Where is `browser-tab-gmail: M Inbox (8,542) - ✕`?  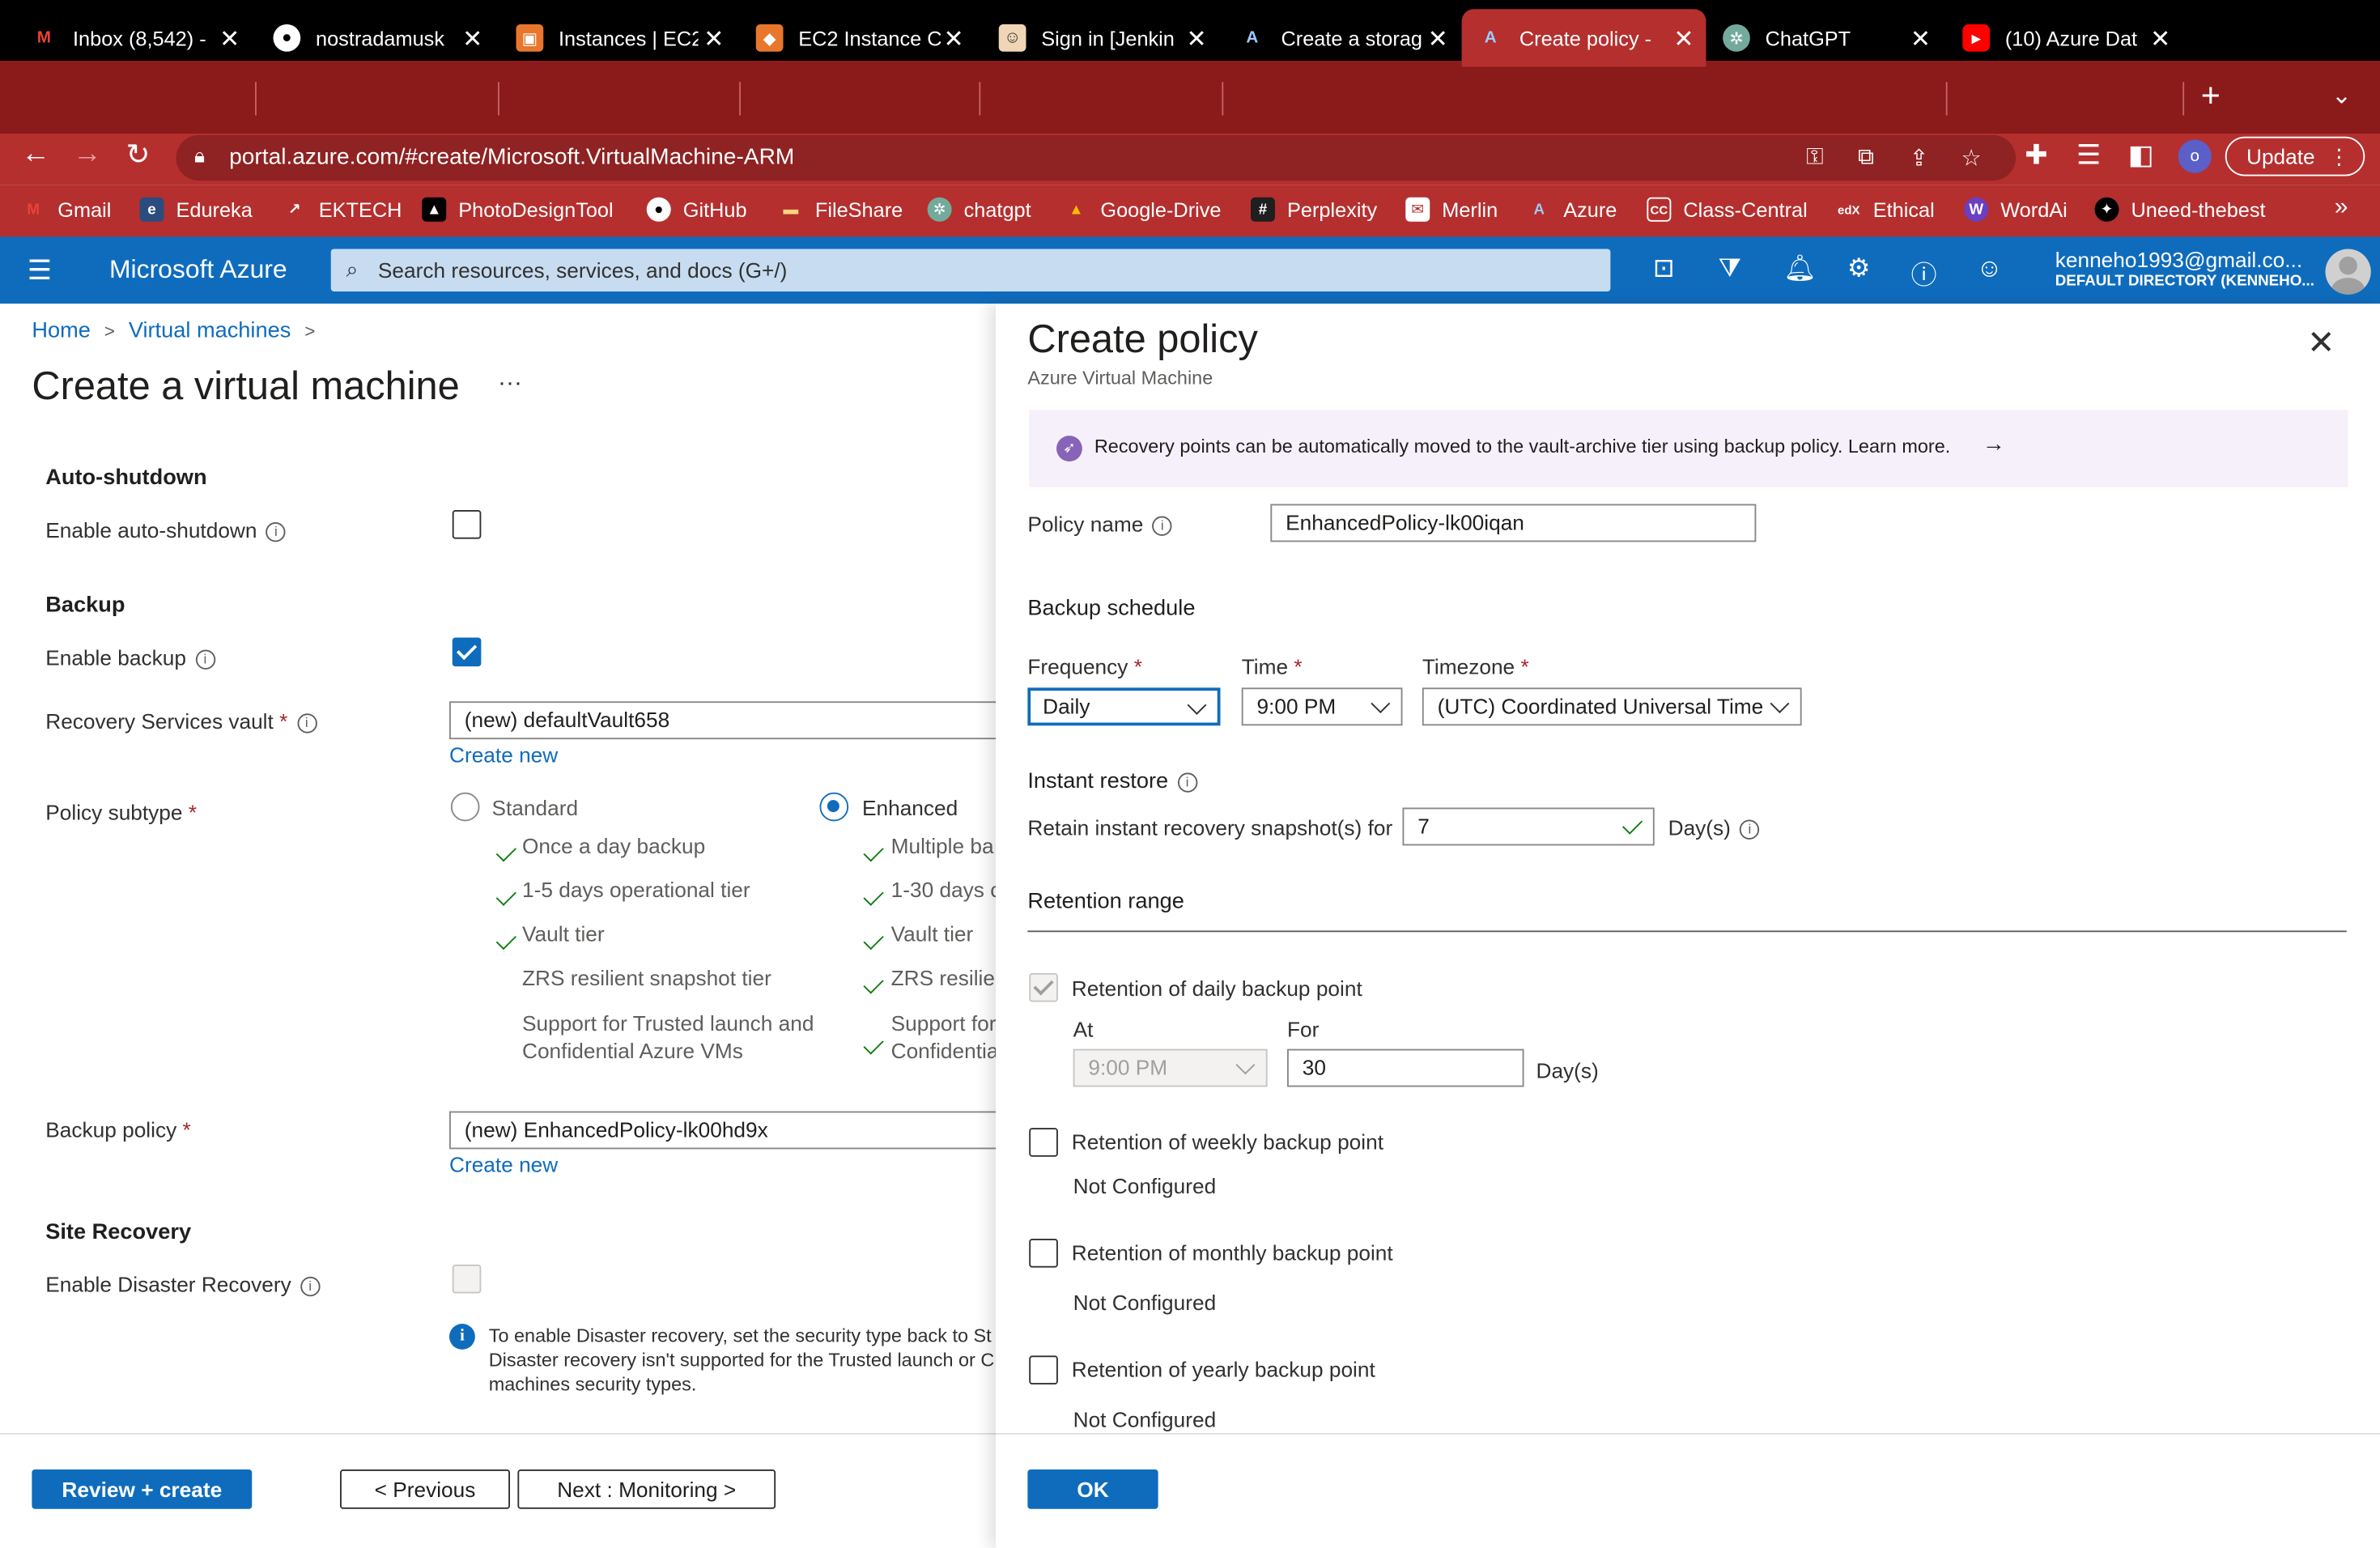 browser-tab-gmail: M Inbox (8,542) - ✕ is located at coordinates (134, 37).